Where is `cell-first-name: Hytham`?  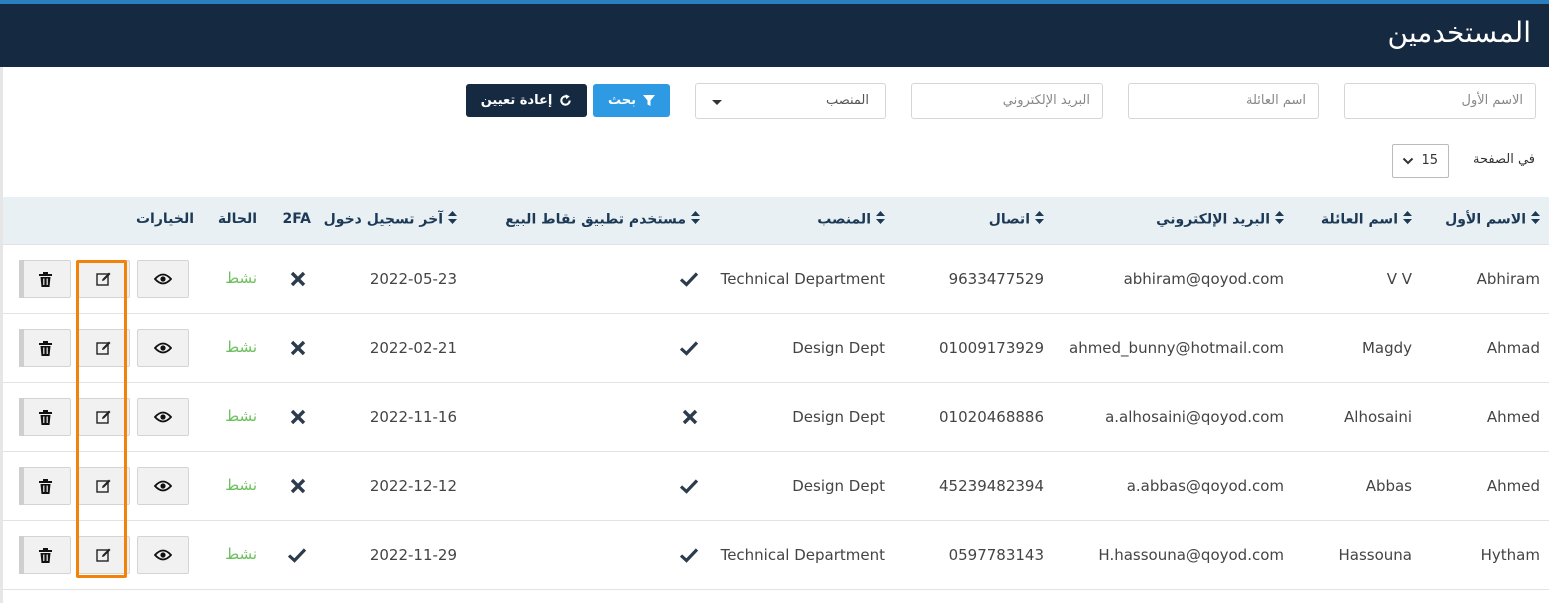 cell-first-name: Hytham is located at coordinates (1510, 555).